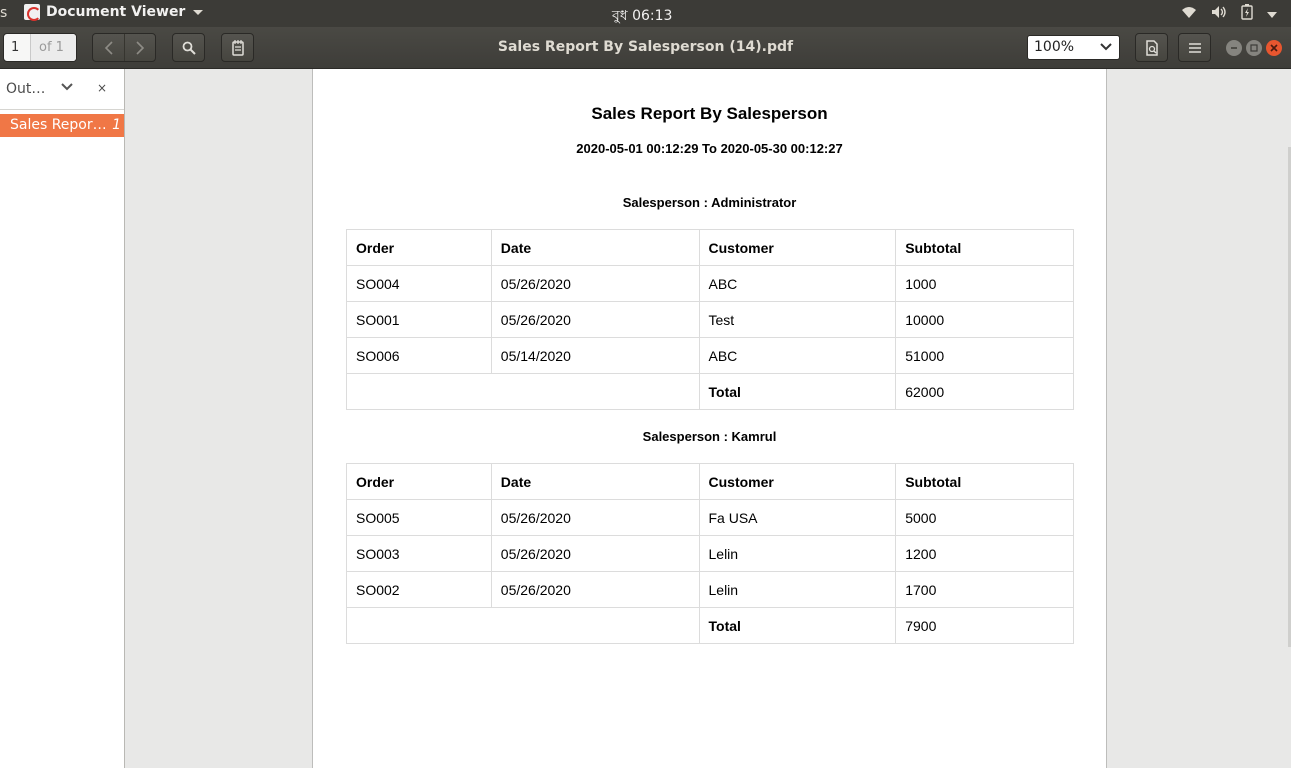  What do you see at coordinates (642, 16) in the screenshot?
I see `clock: বুধ 06:13` at bounding box center [642, 16].